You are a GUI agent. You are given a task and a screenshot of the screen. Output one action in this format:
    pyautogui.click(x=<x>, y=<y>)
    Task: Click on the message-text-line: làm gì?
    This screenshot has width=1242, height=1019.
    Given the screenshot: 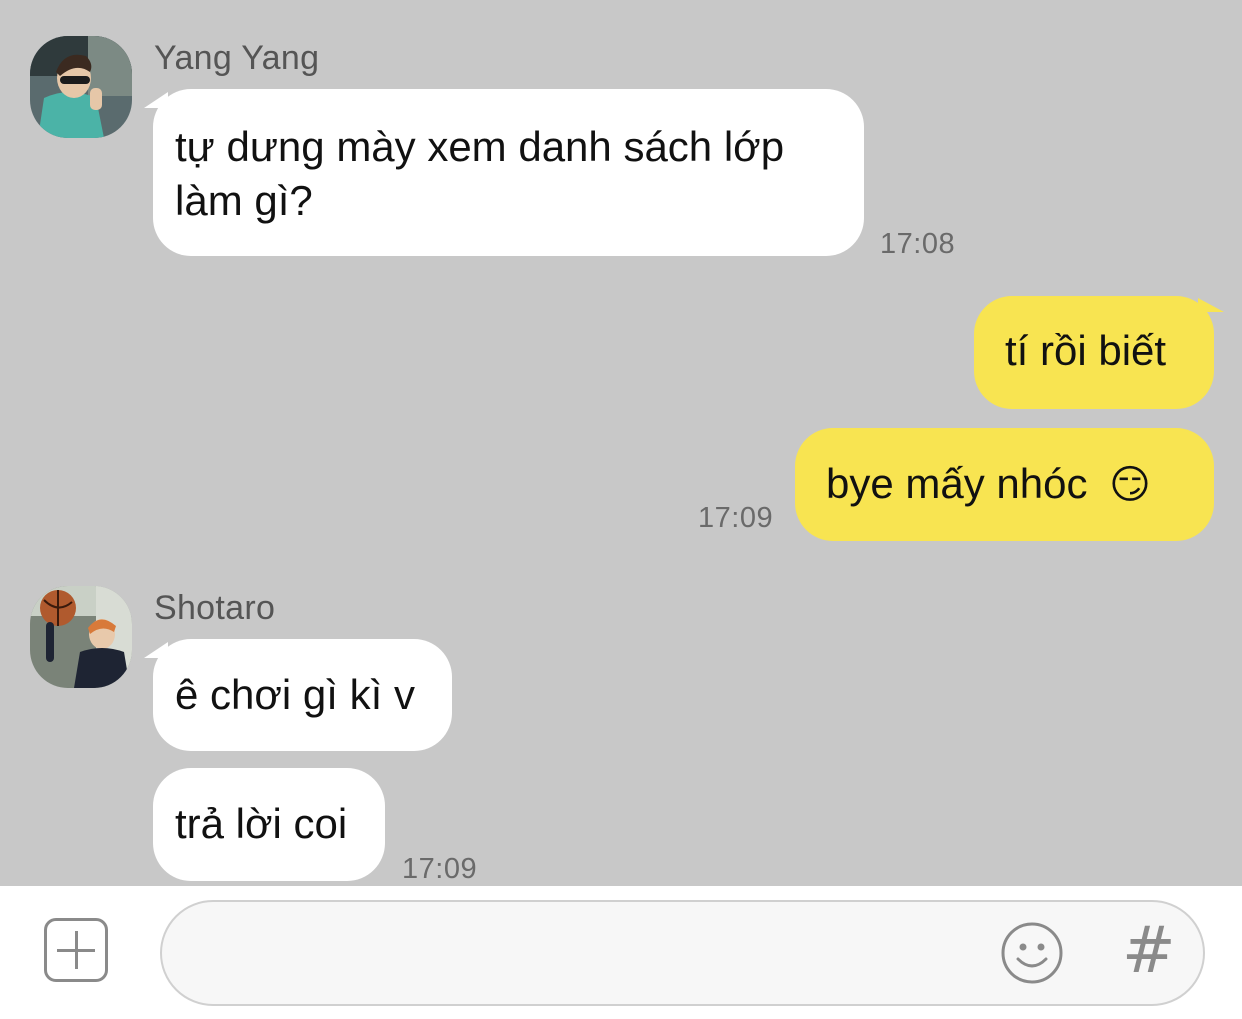 What is the action you would take?
    pyautogui.click(x=244, y=200)
    